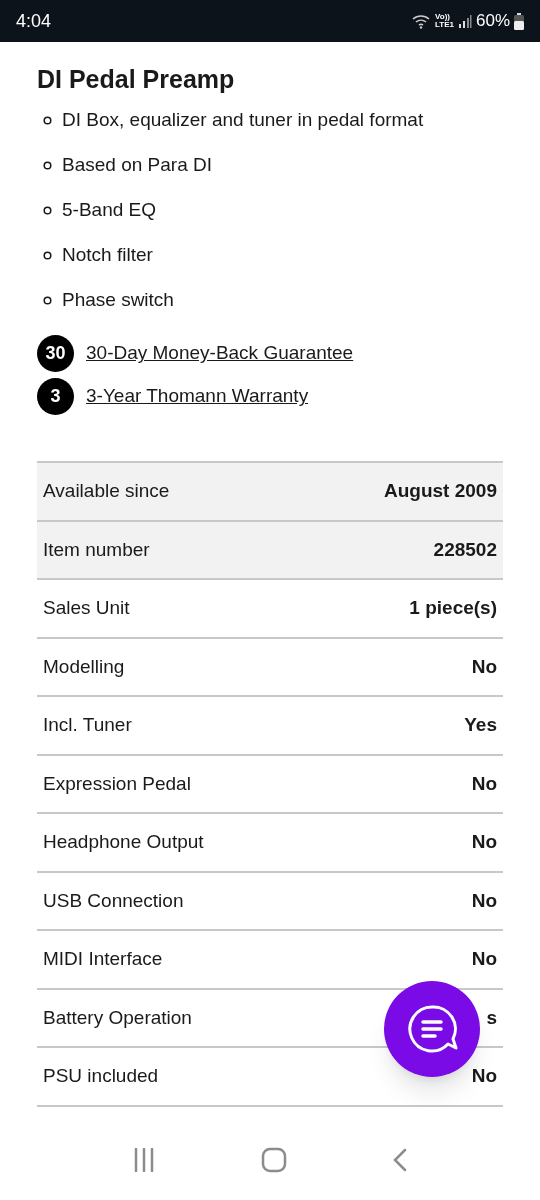 The height and width of the screenshot is (1200, 540). I want to click on wifi-icon, so click(421, 21).